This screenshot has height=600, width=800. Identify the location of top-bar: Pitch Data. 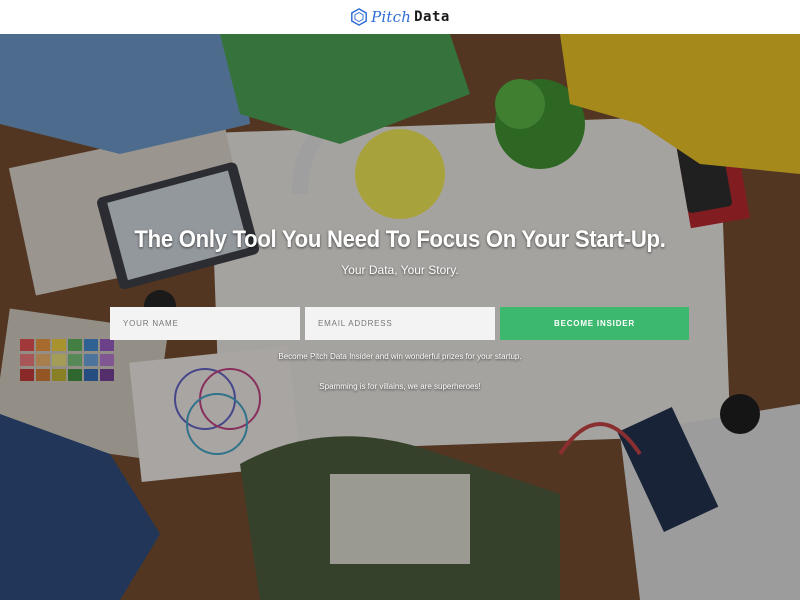
(400, 17).